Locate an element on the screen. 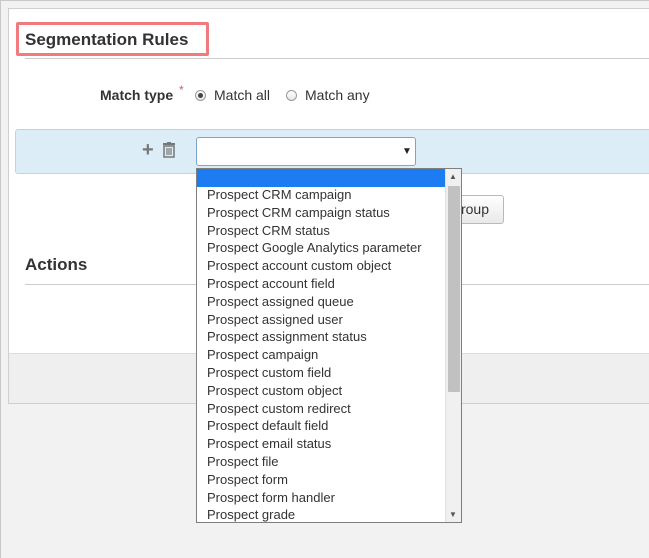 The height and width of the screenshot is (558, 649). match-type-label: Match type is located at coordinates (137, 95).